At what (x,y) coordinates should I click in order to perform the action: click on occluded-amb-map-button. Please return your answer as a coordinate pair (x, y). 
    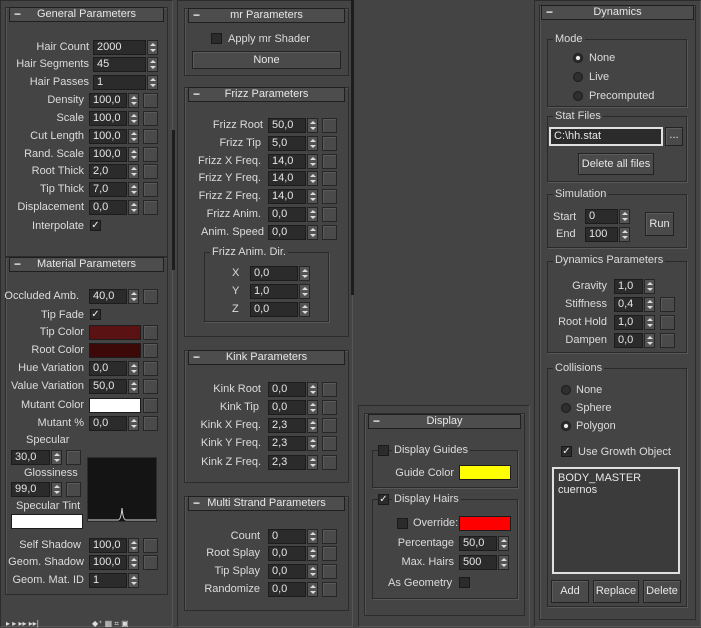
    Looking at the image, I should click on (150, 296).